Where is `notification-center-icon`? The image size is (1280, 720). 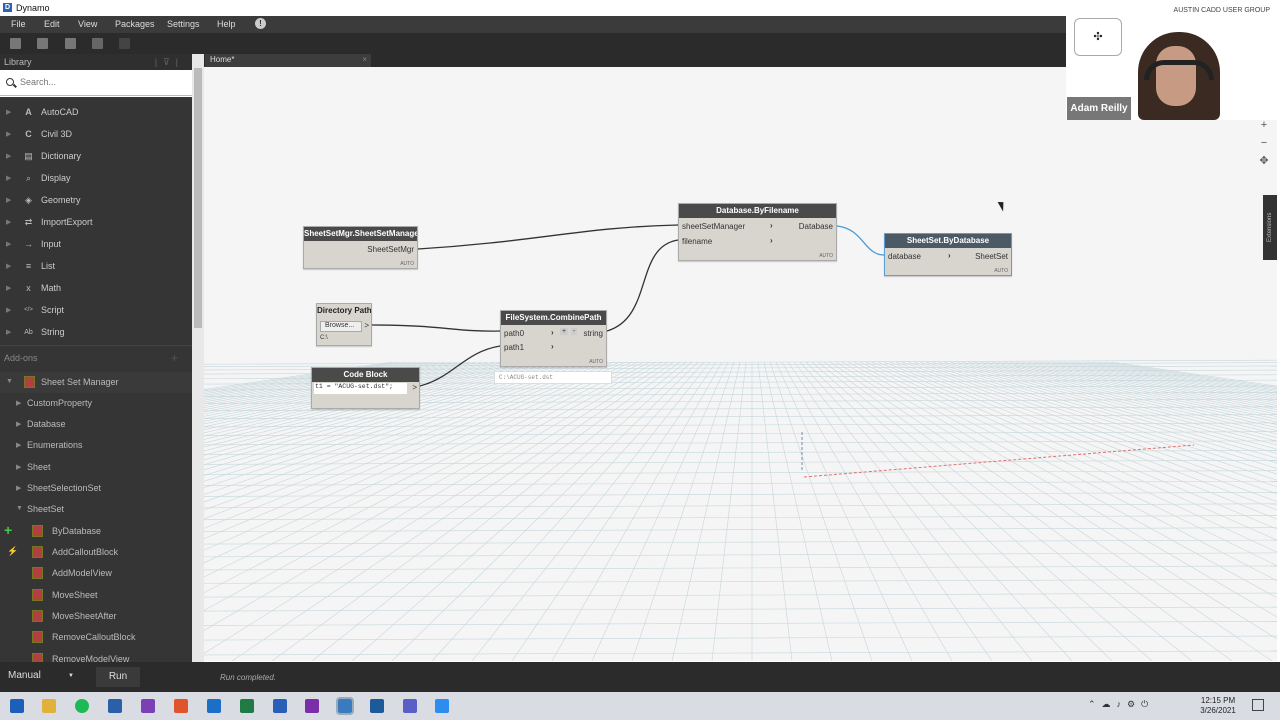
notification-center-icon is located at coordinates (1258, 705).